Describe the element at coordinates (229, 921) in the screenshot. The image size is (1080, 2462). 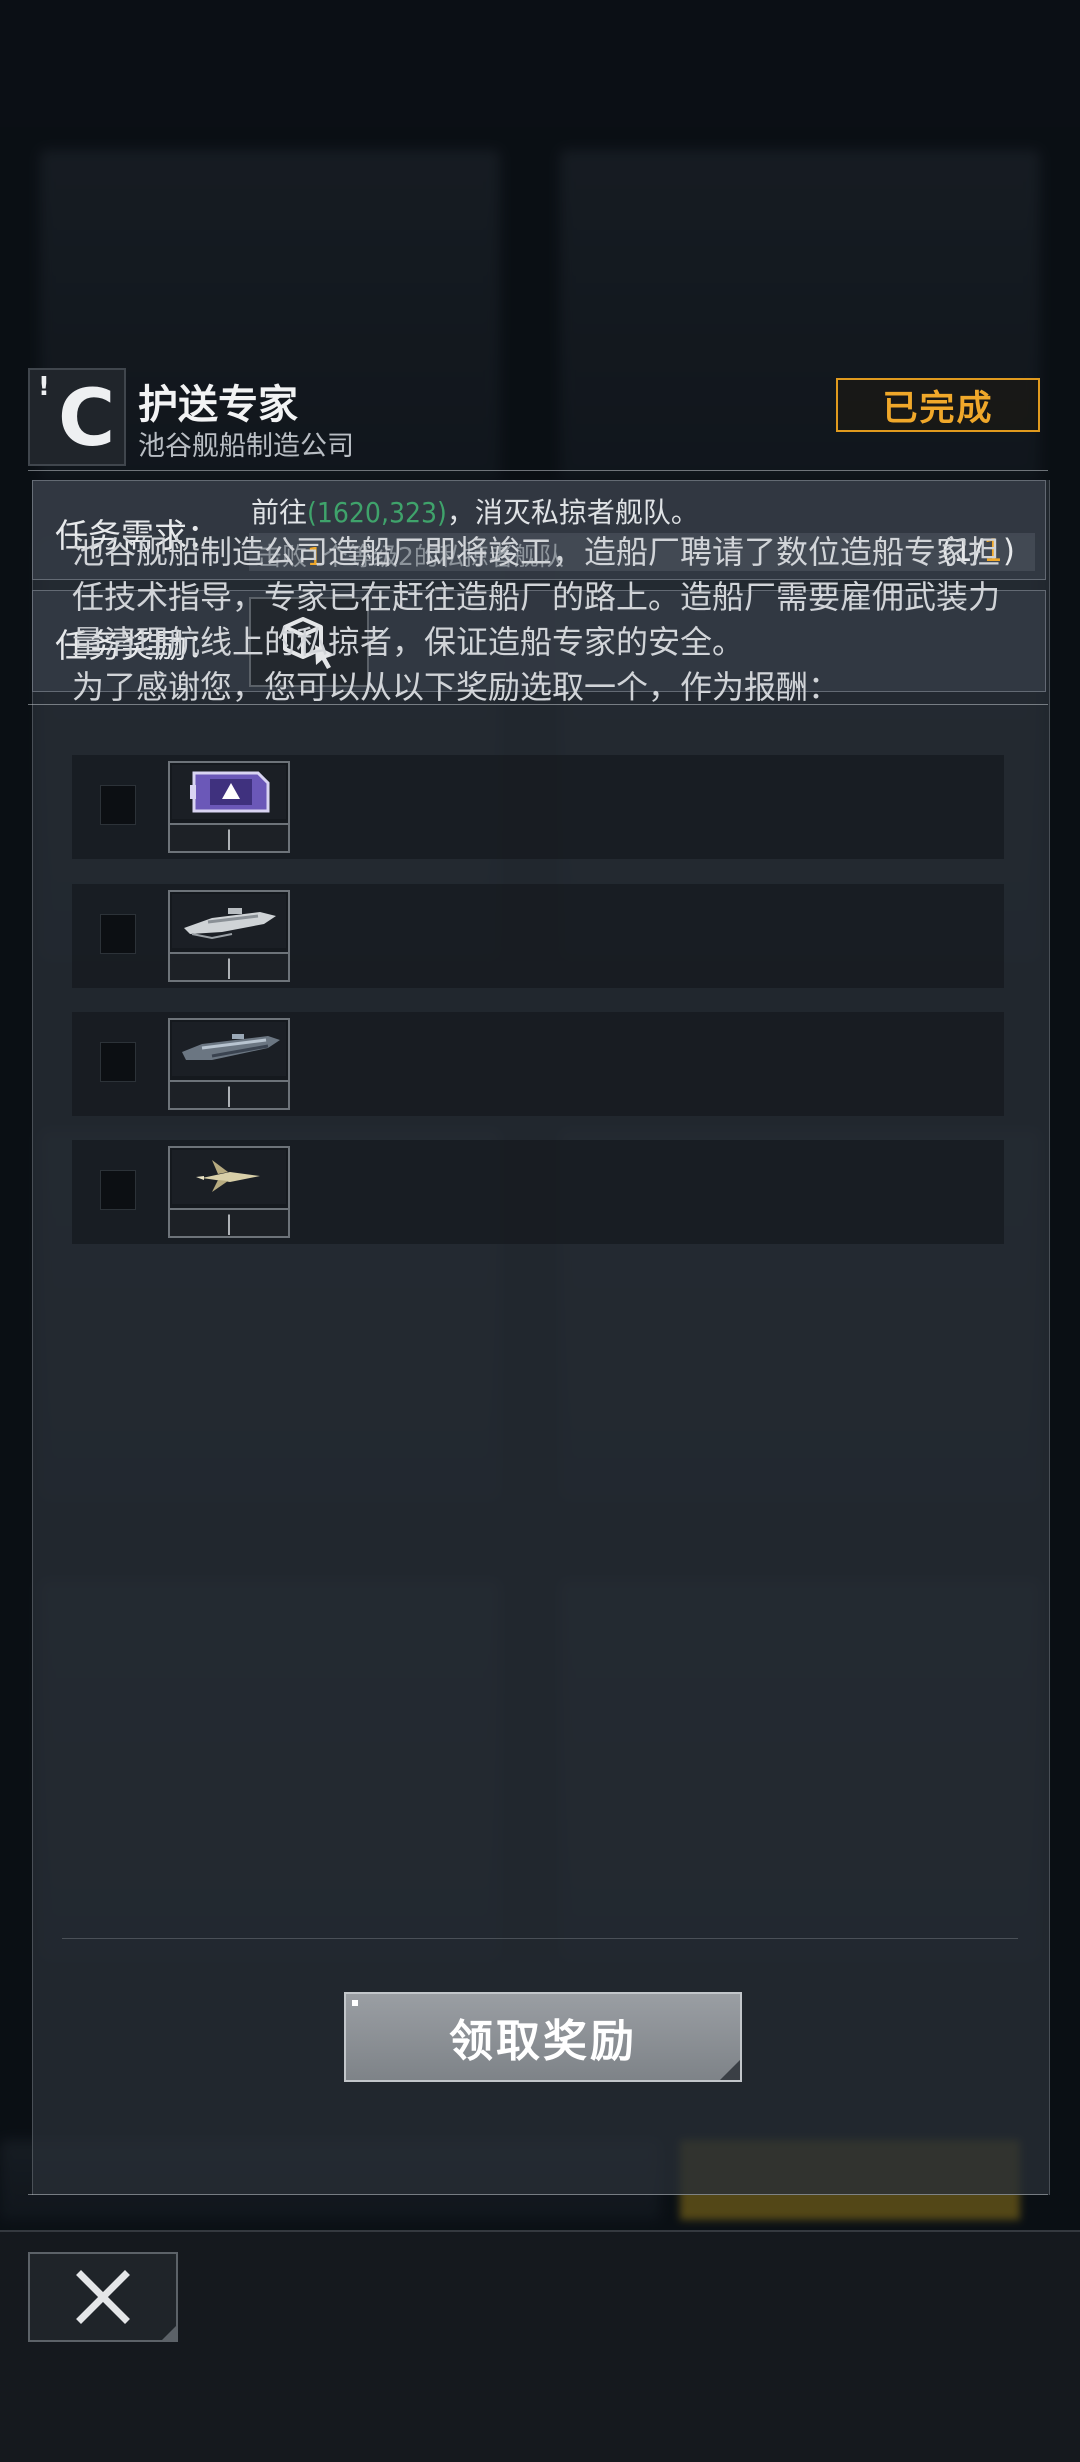
I see `white-warship-icon` at that location.